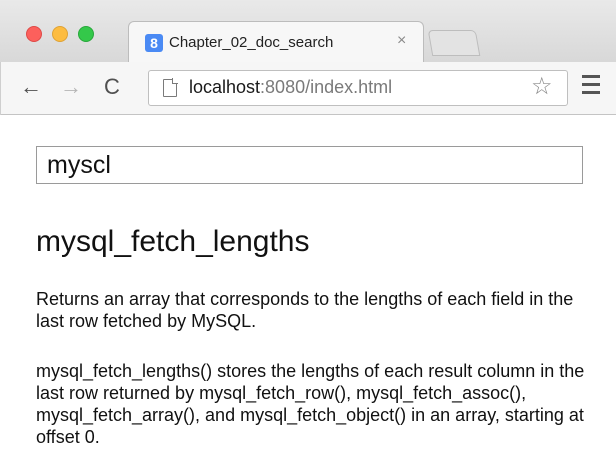  I want to click on page-icon, so click(170, 87).